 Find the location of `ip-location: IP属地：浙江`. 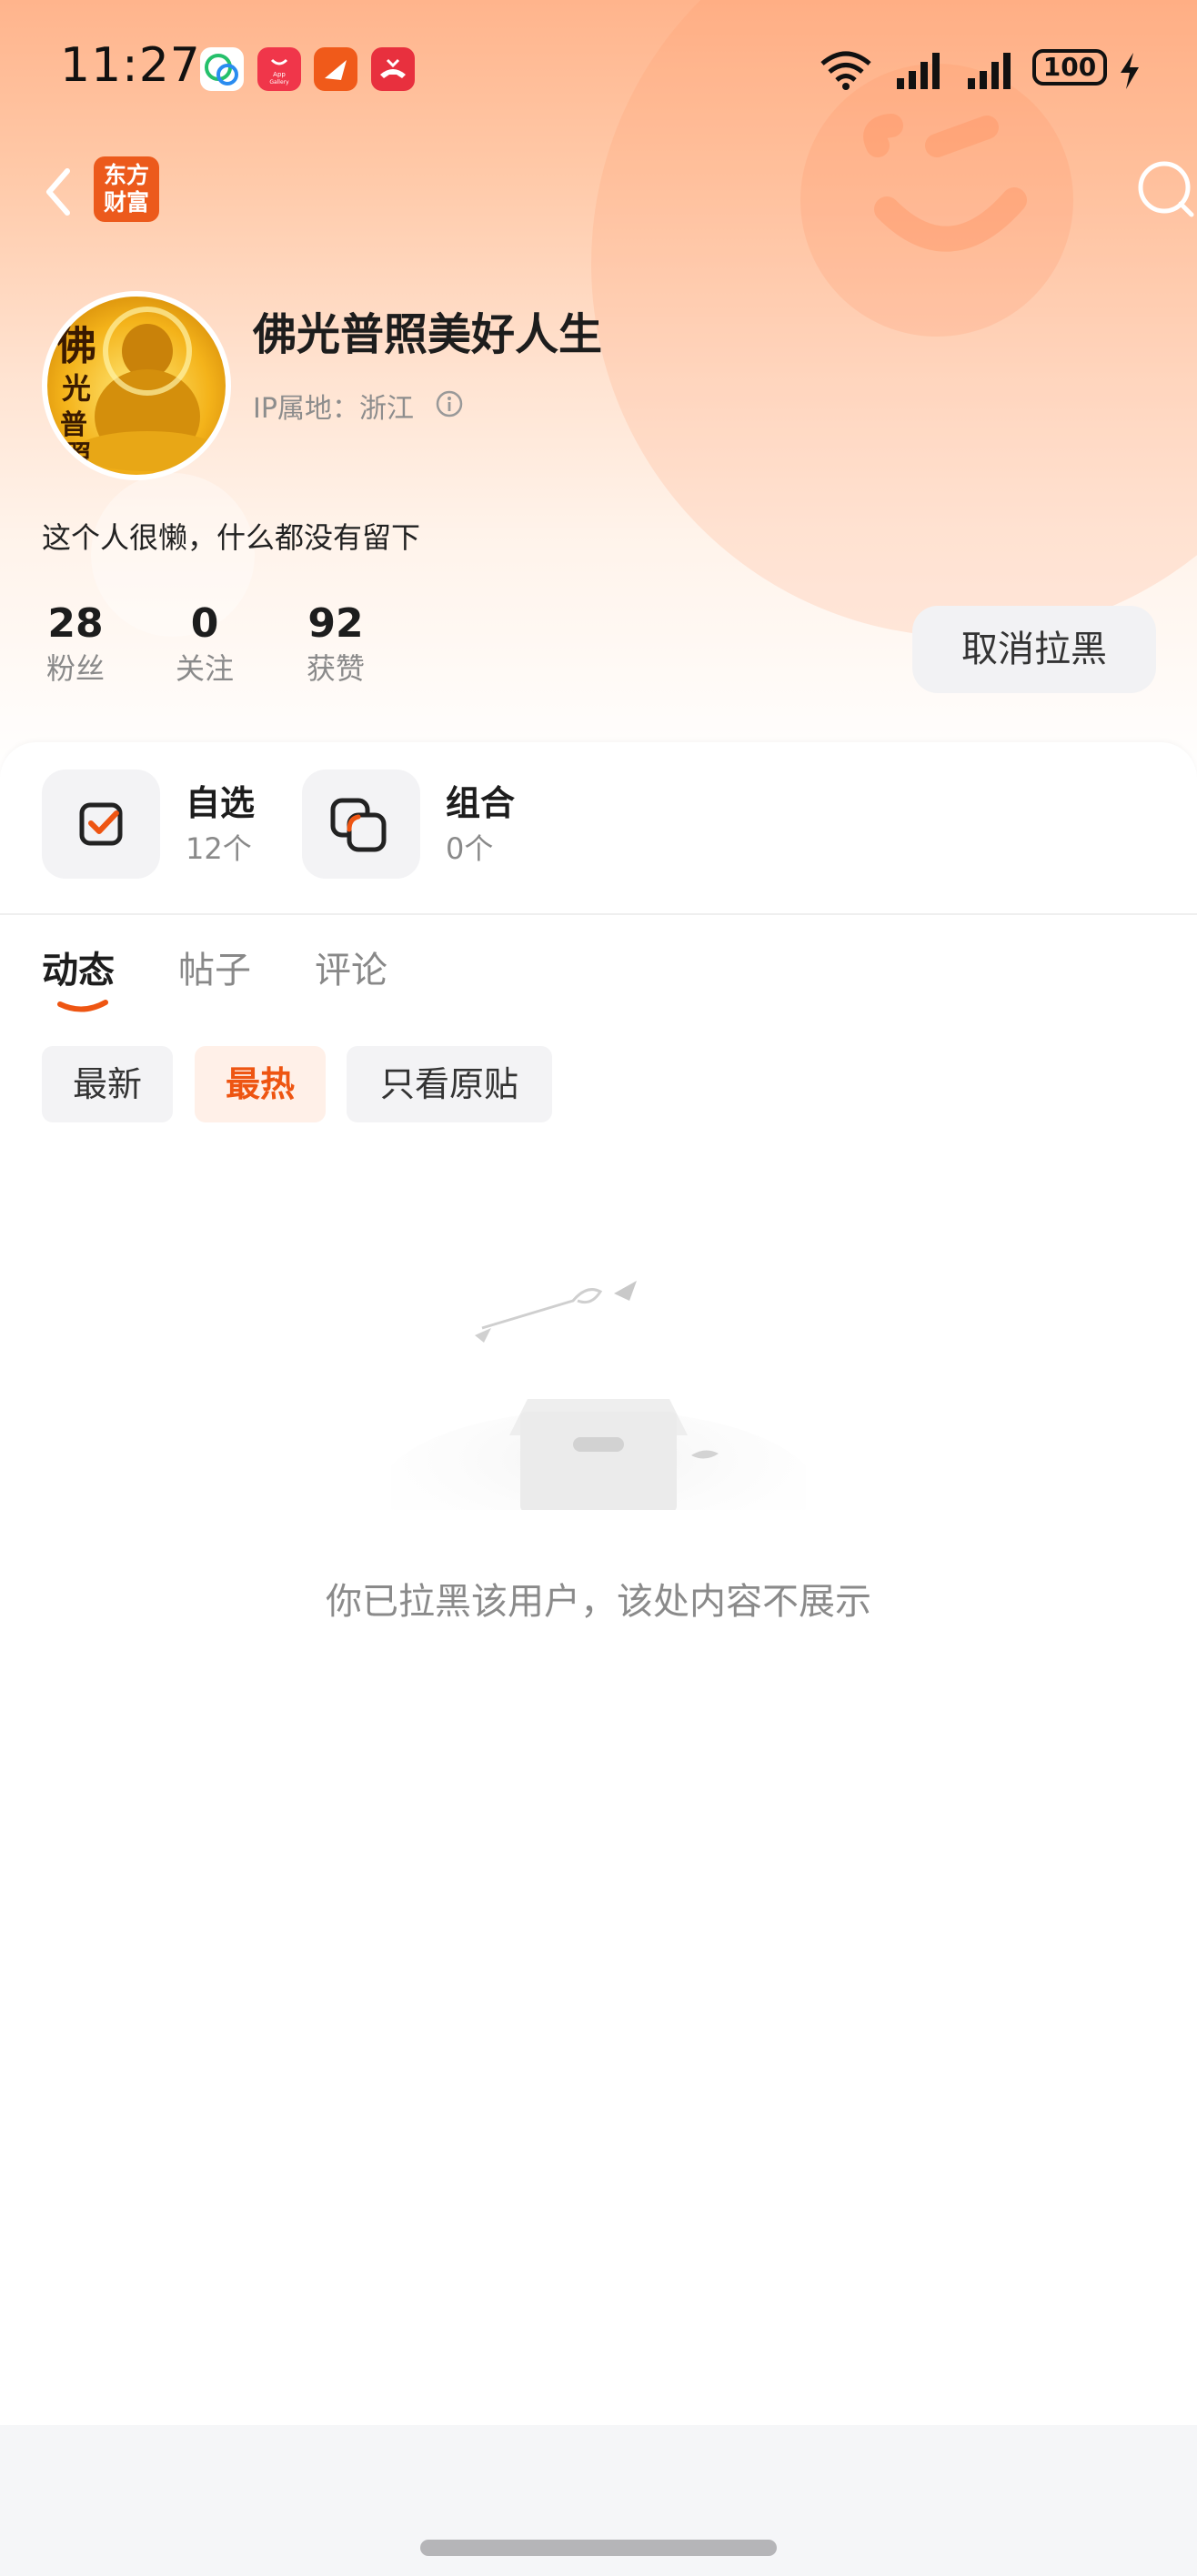

ip-location: IP属地：浙江 is located at coordinates (333, 409).